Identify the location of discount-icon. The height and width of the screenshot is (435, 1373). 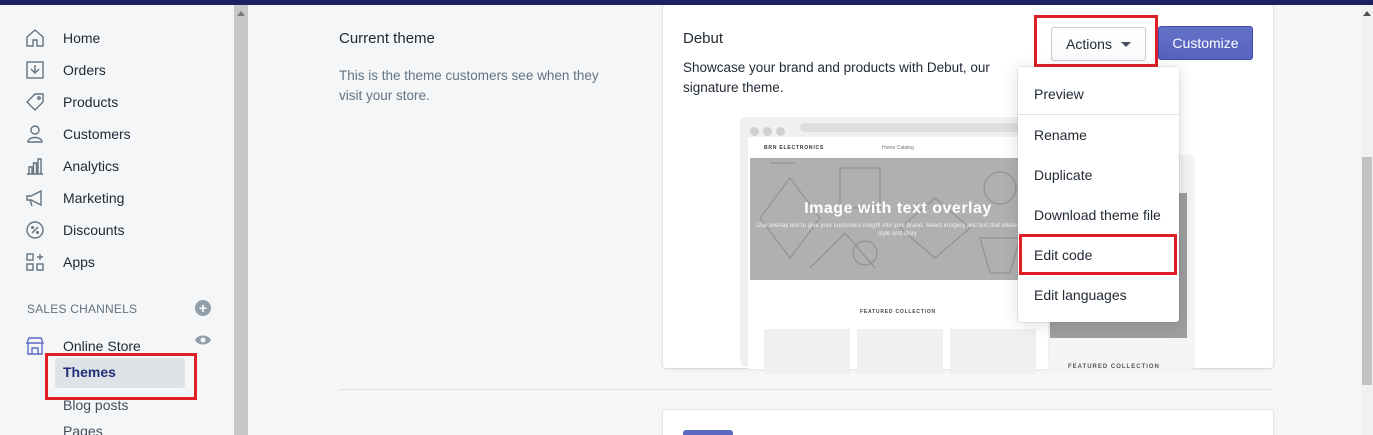
(35, 230).